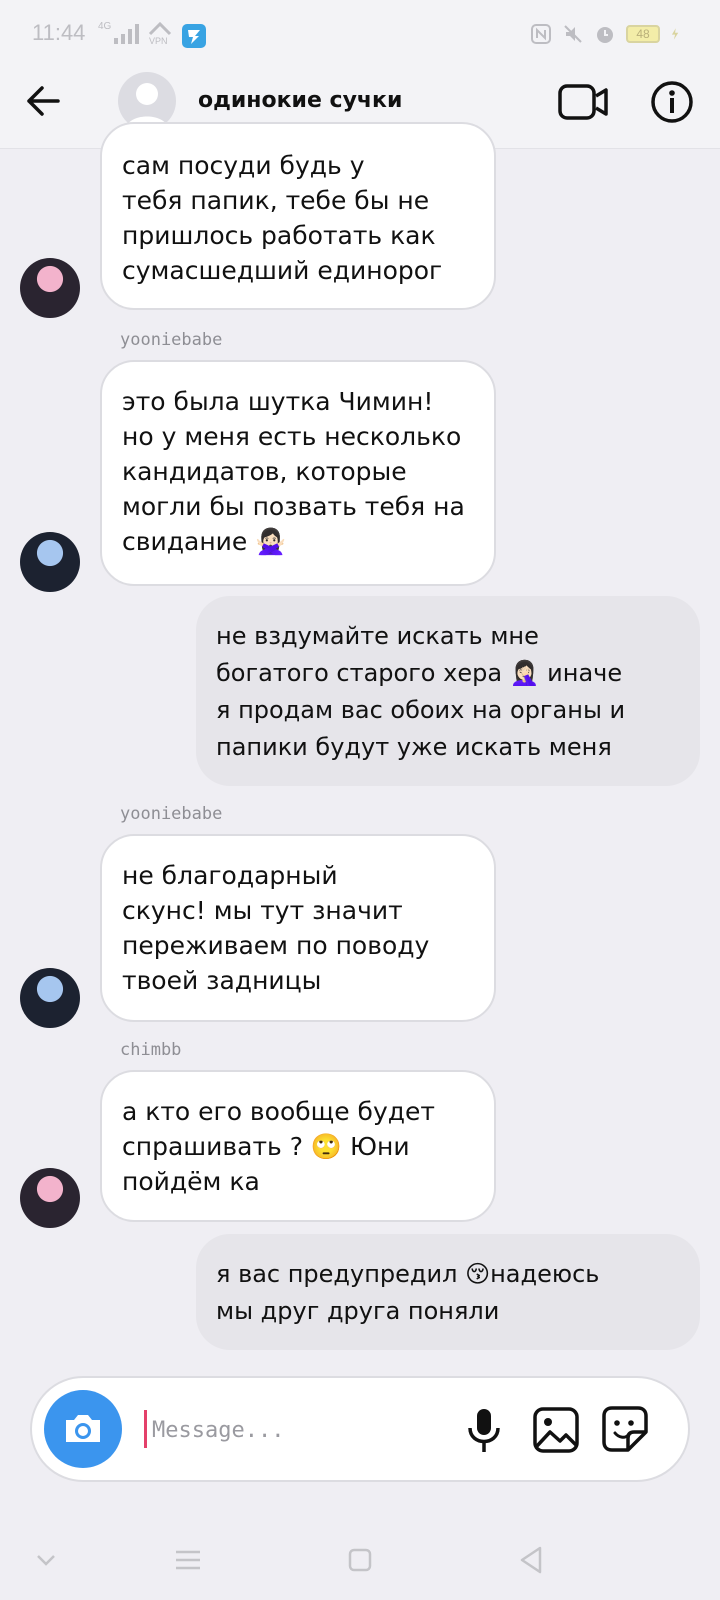 The width and height of the screenshot is (720, 1600). I want to click on home-square-icon, so click(360, 1560).